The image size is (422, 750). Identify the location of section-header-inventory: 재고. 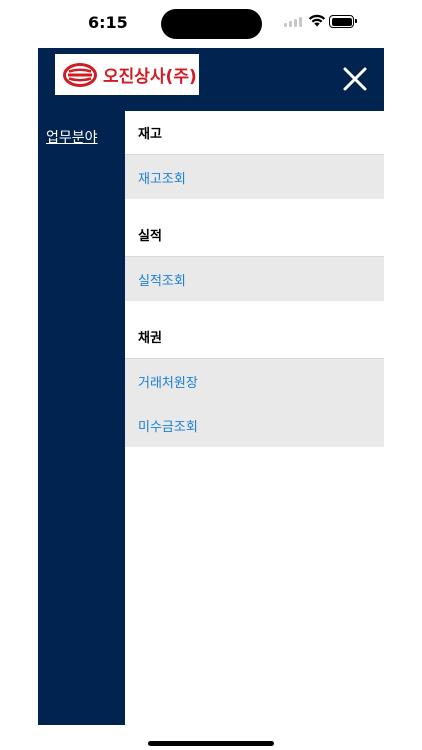
(254, 133).